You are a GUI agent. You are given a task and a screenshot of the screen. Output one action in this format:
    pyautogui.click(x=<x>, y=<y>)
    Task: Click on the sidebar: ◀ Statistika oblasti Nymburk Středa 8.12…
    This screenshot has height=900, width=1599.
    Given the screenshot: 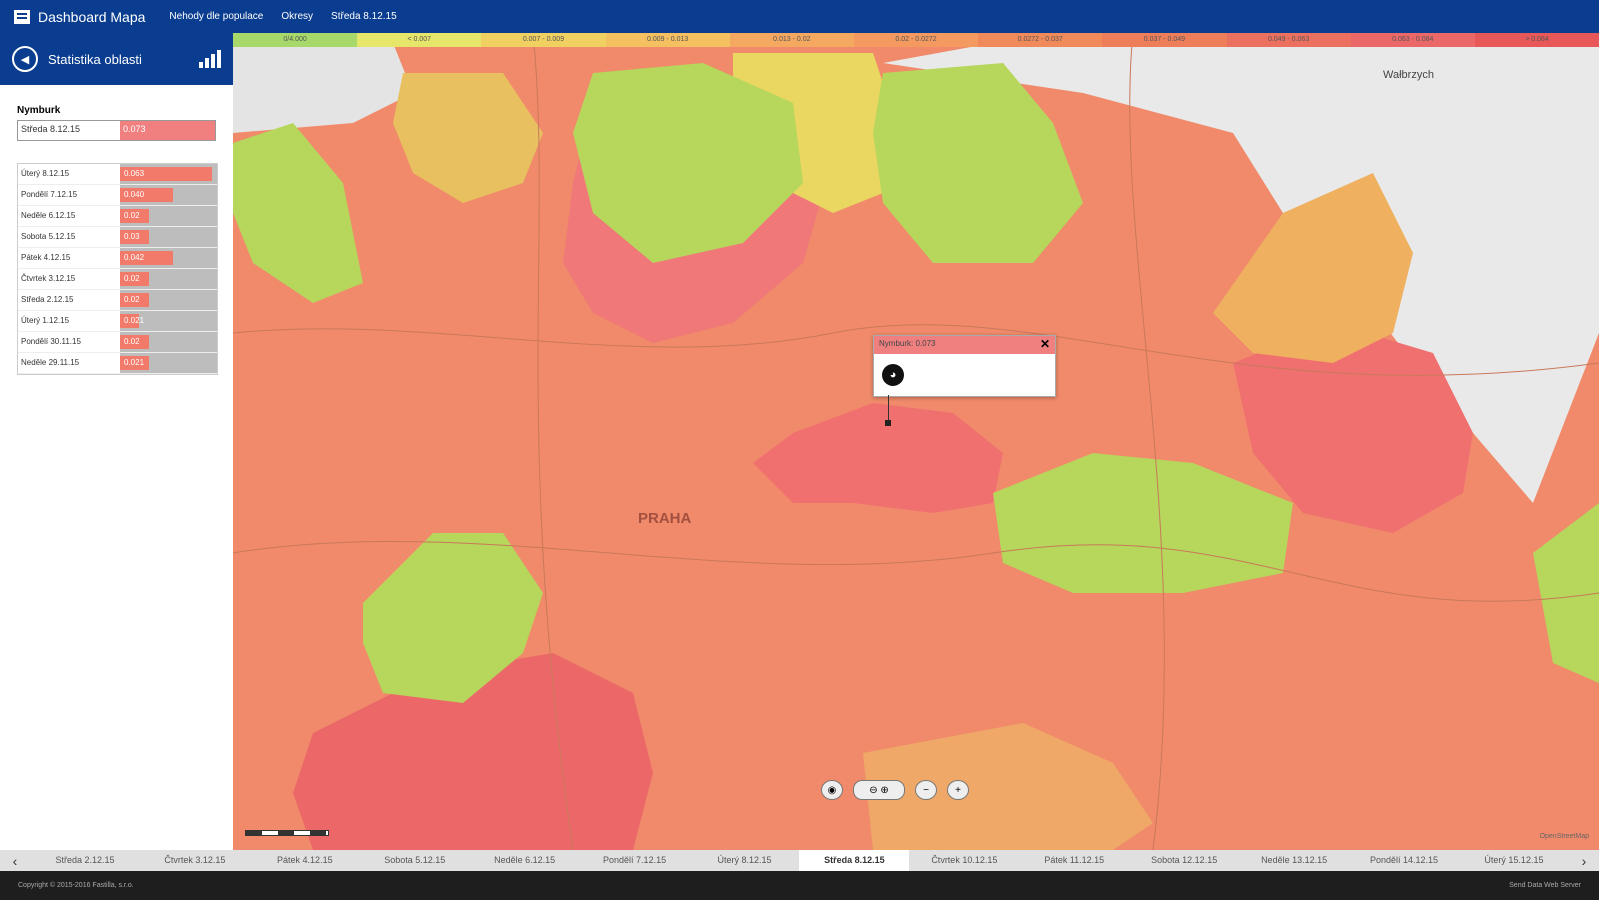 What is the action you would take?
    pyautogui.click(x=117, y=441)
    